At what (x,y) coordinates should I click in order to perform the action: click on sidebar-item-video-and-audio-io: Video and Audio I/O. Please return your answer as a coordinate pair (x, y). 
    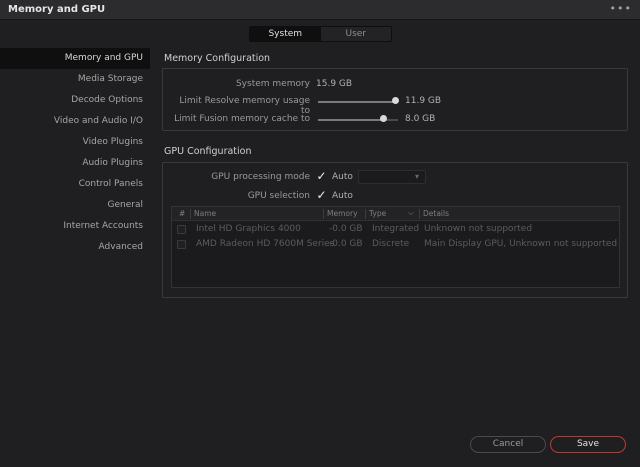
    Looking at the image, I should click on (75, 121).